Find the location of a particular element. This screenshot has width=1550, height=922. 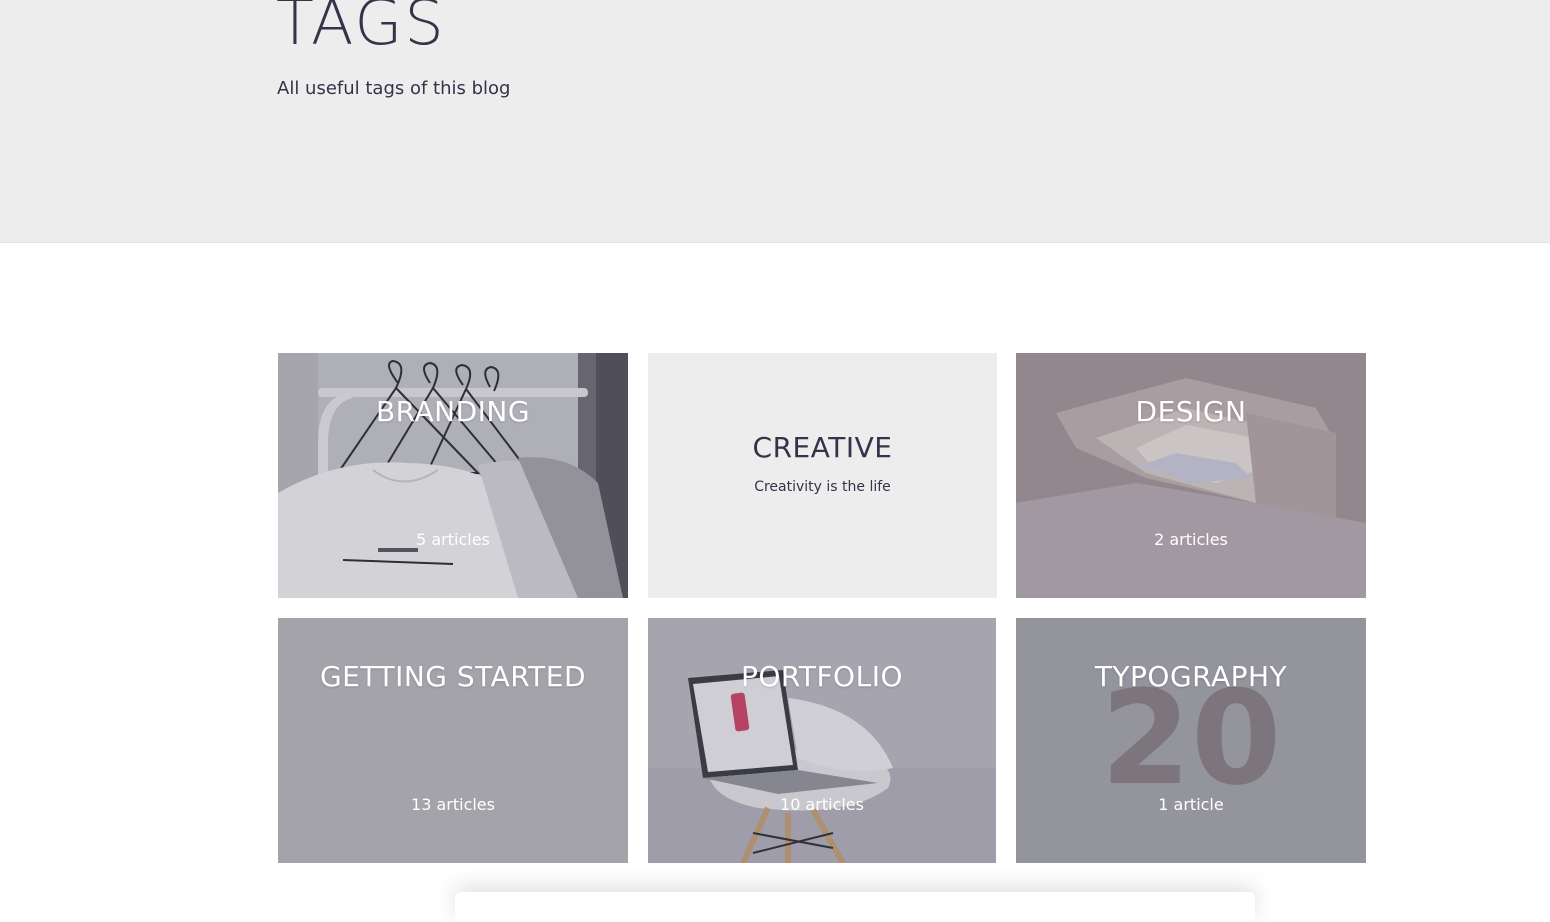

tag-name: BRANDING is located at coordinates (453, 411).